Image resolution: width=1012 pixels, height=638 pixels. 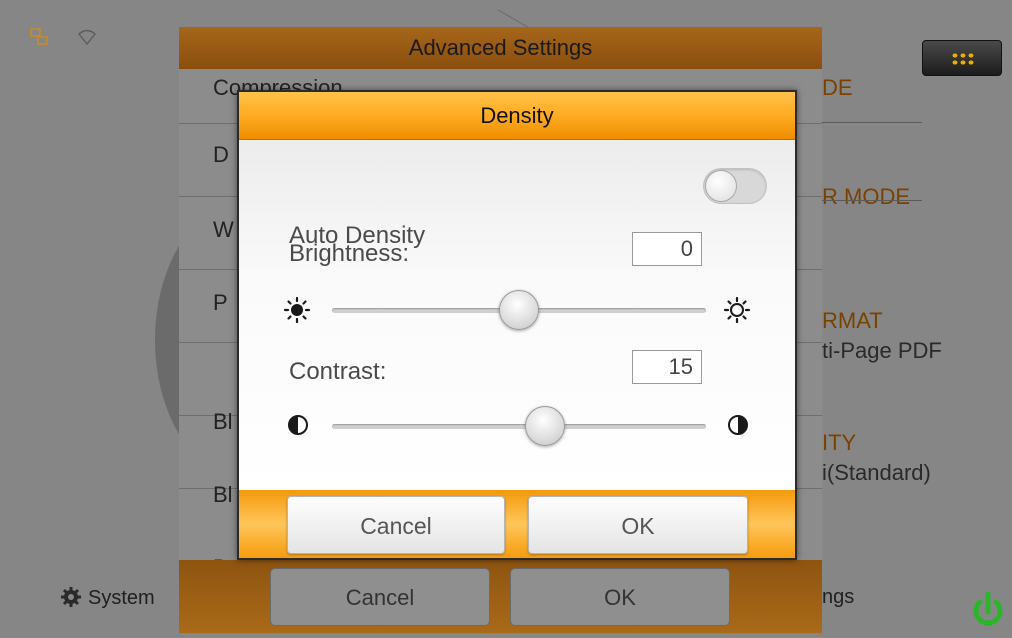 What do you see at coordinates (39, 36) in the screenshot?
I see `network-icon` at bounding box center [39, 36].